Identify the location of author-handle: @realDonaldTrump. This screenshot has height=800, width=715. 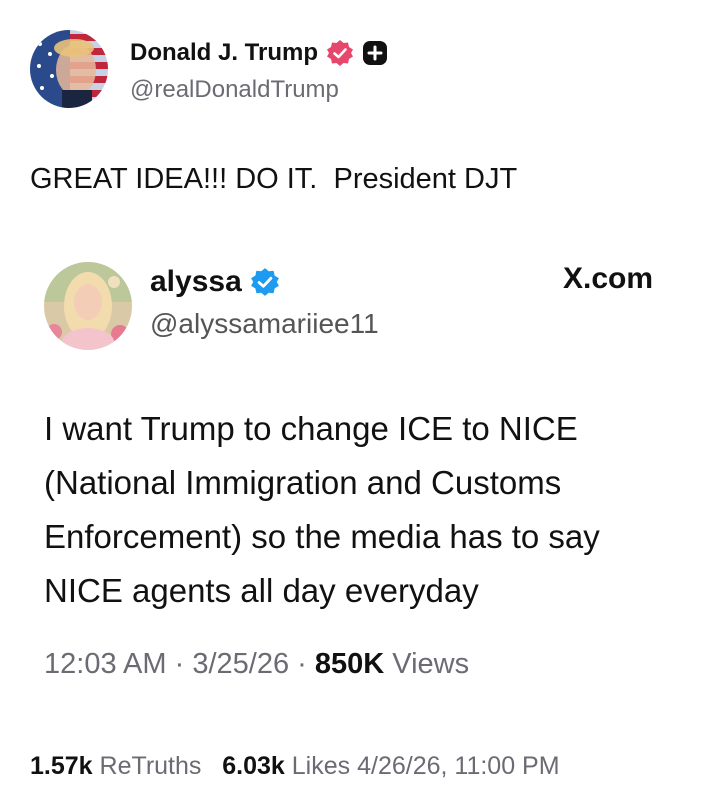
(259, 90).